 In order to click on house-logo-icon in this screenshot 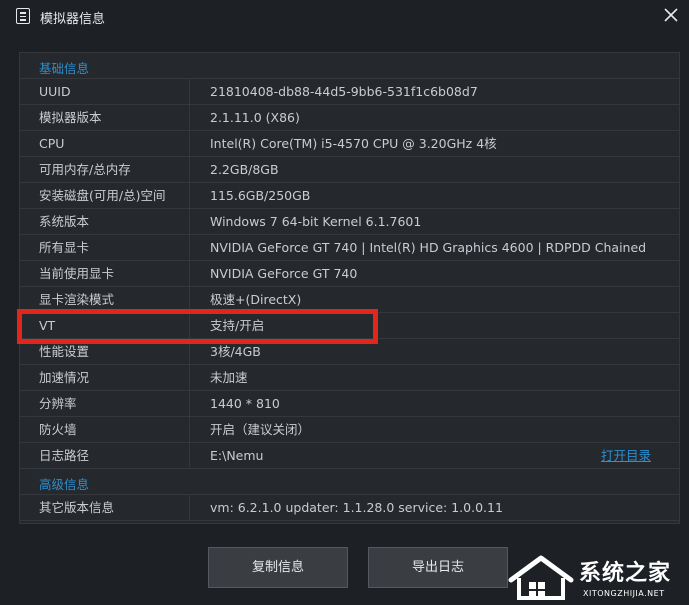, I will do `click(541, 577)`.